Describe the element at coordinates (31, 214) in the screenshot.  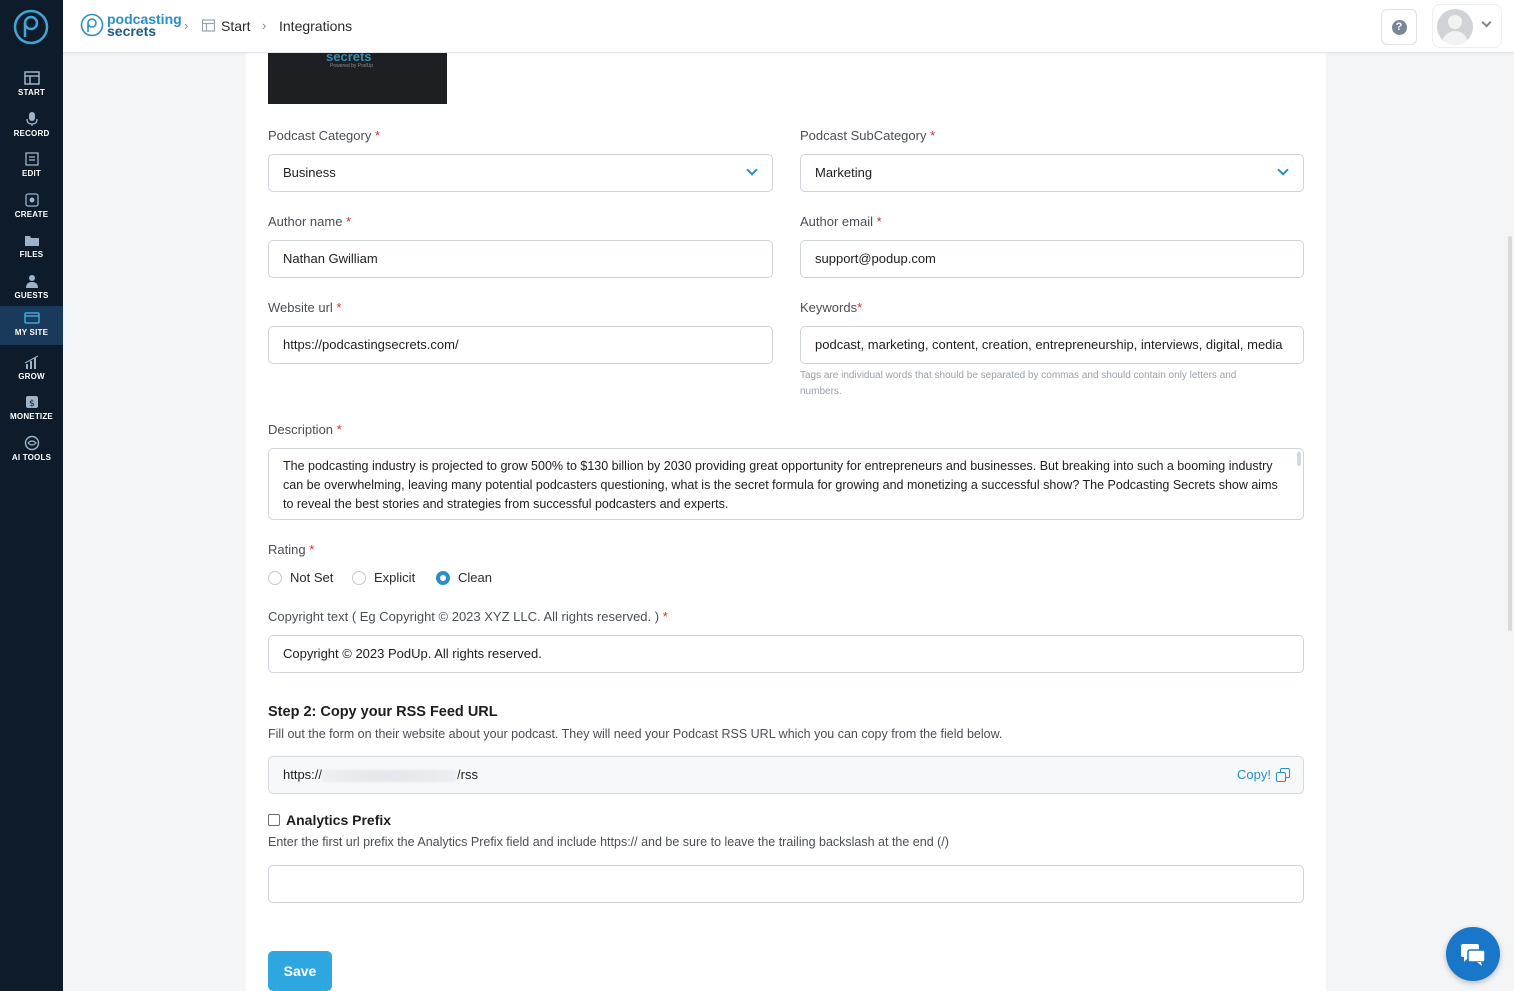
I see `sidebar-item-label: CREATE` at that location.